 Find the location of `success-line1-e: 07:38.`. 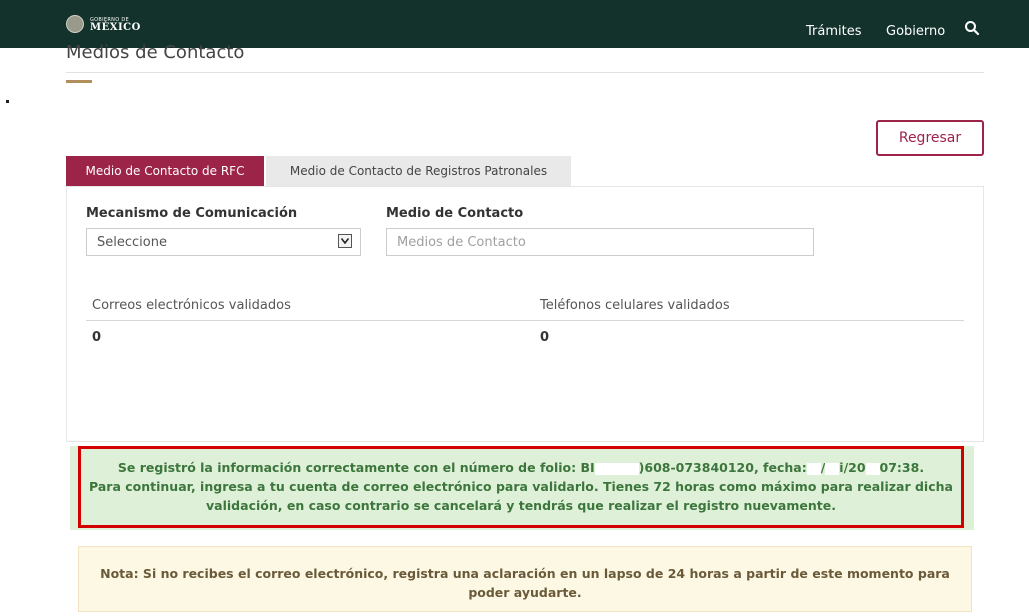

success-line1-e: 07:38. is located at coordinates (902, 467).